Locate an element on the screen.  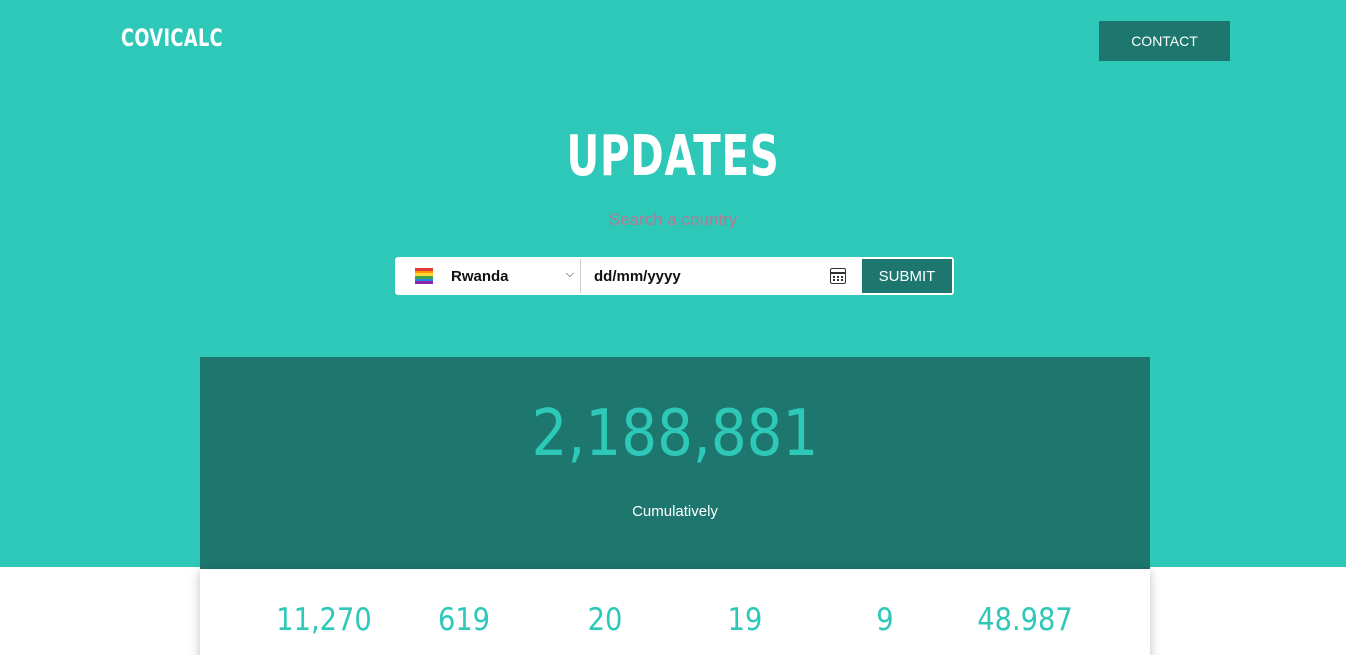
calendar-icon is located at coordinates (838, 276).